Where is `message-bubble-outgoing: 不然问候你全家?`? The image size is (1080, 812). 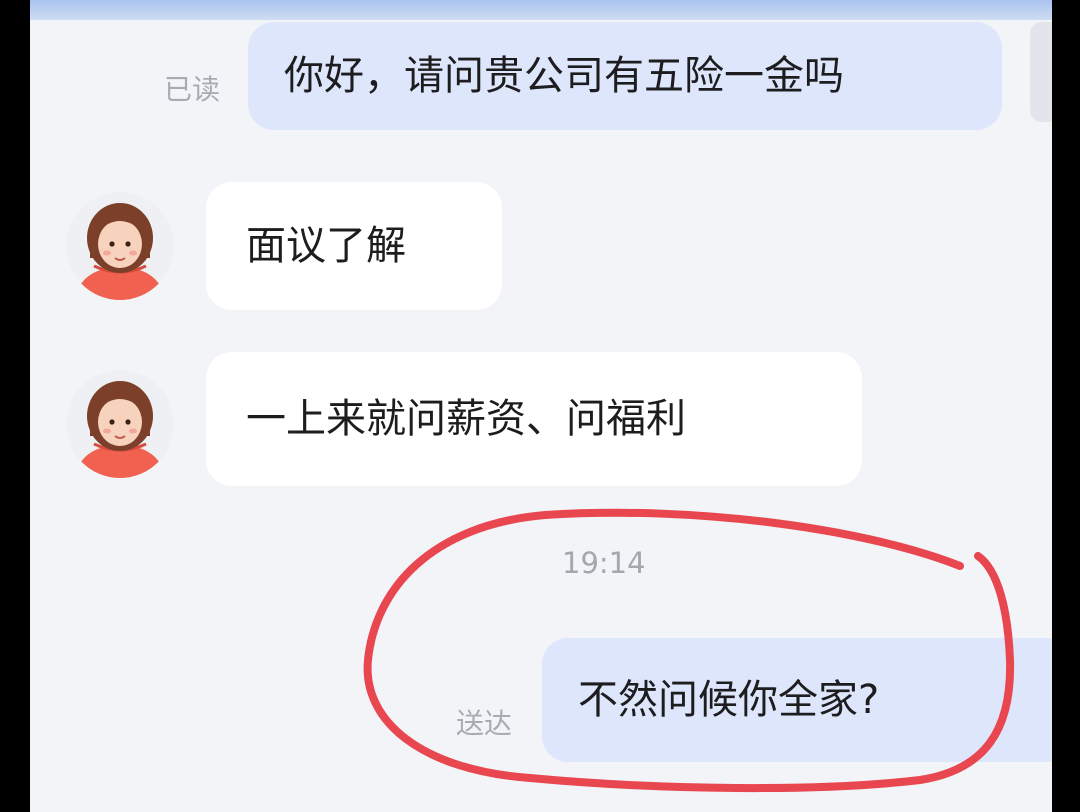
message-bubble-outgoing: 不然问候你全家? is located at coordinates (797, 700).